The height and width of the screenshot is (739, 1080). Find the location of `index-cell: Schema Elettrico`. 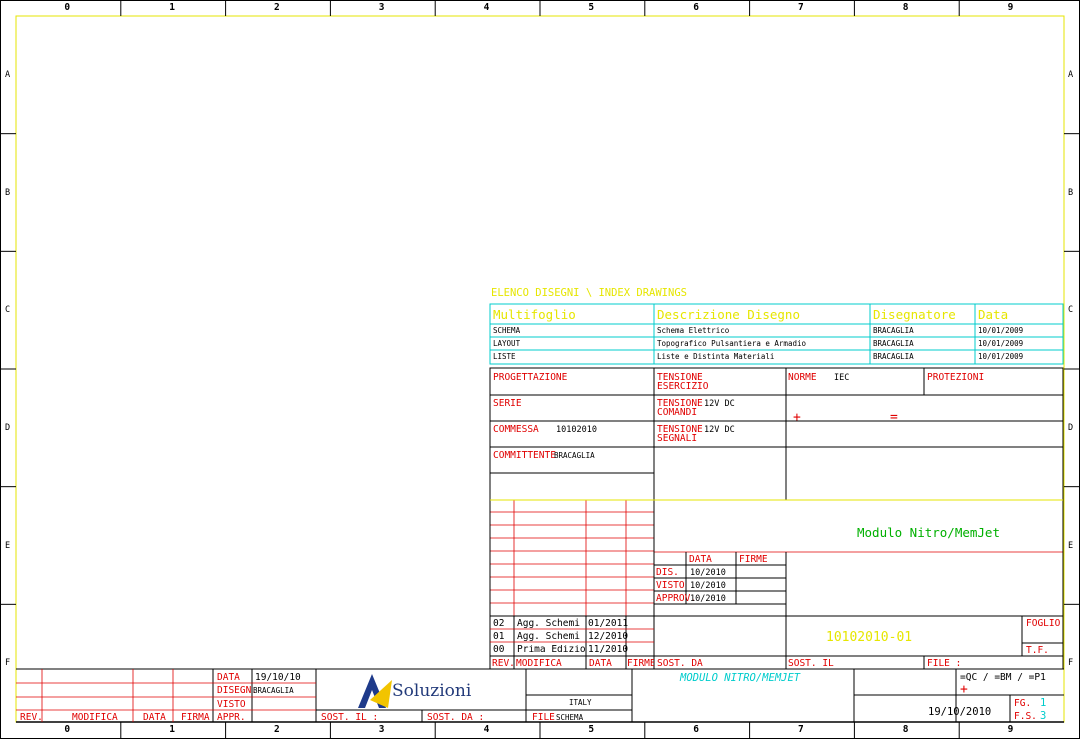

index-cell: Schema Elettrico is located at coordinates (693, 330).